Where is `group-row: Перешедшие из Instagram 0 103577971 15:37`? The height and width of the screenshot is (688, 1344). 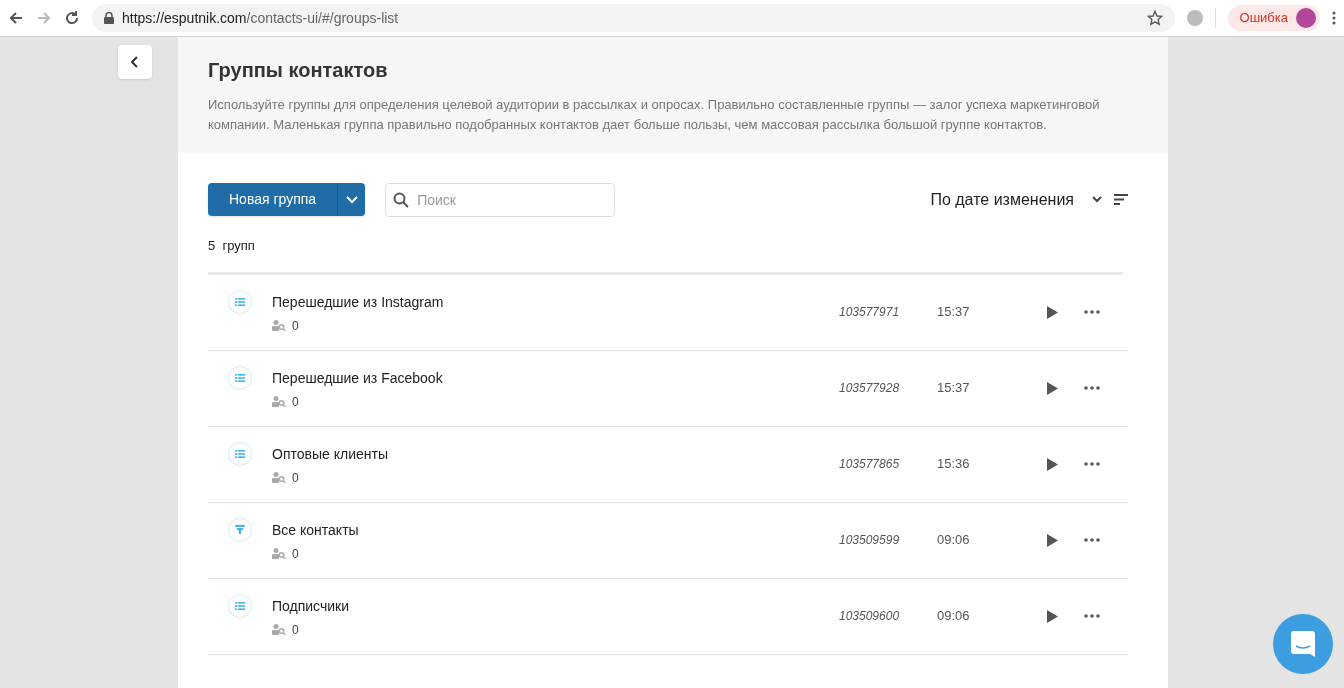
group-row: Перешедшие из Instagram 0 103577971 15:37 is located at coordinates (668, 312).